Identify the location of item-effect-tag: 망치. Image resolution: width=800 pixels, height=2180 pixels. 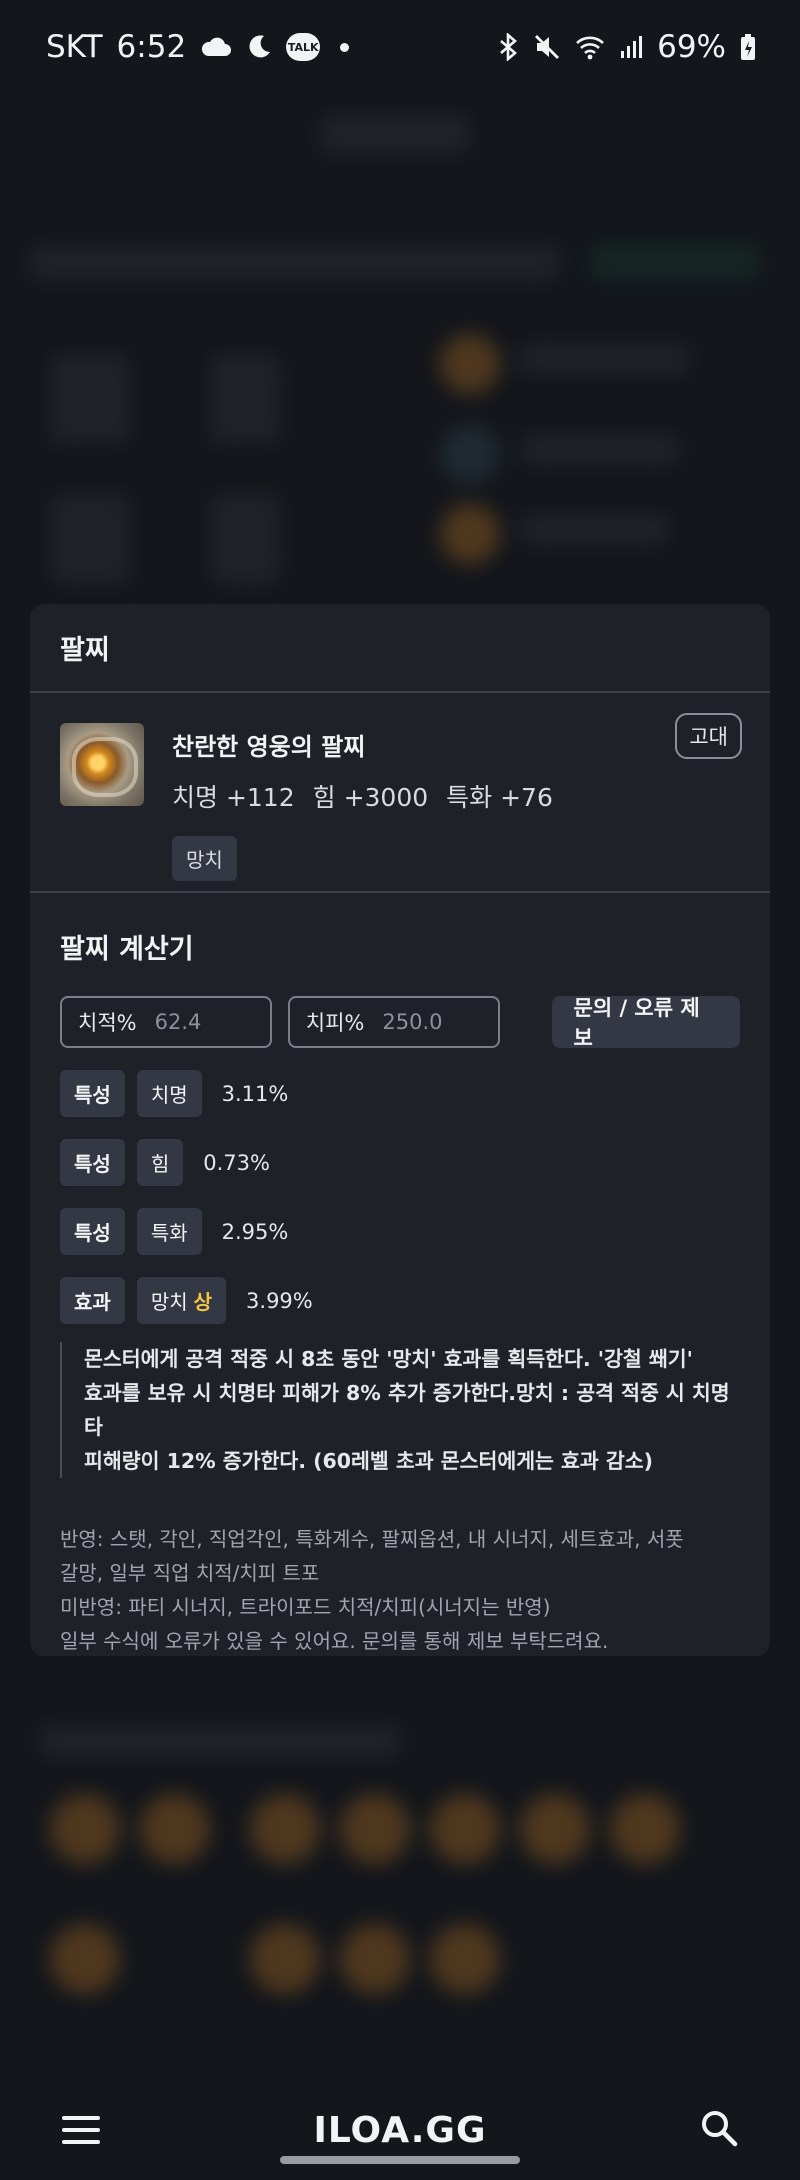
(204, 858).